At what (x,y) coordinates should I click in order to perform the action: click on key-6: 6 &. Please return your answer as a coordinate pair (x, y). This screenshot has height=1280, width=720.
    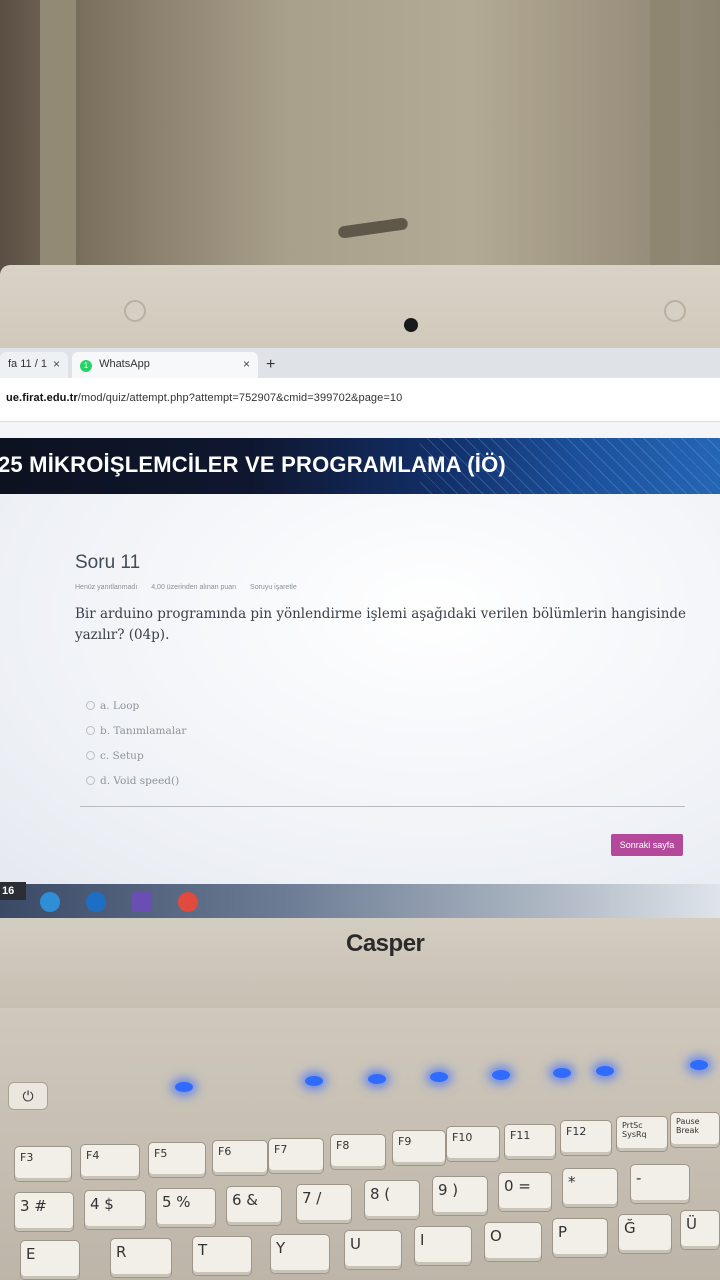
    Looking at the image, I should click on (254, 1206).